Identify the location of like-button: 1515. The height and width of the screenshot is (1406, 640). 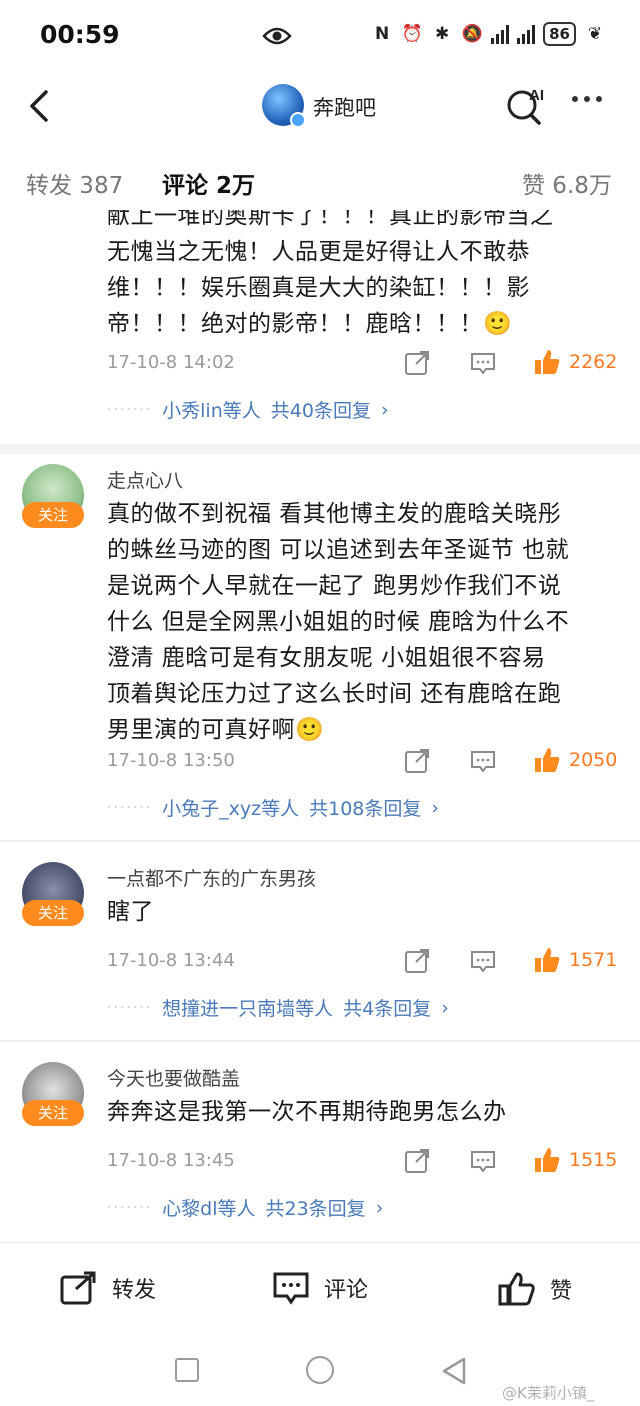
(575, 1160).